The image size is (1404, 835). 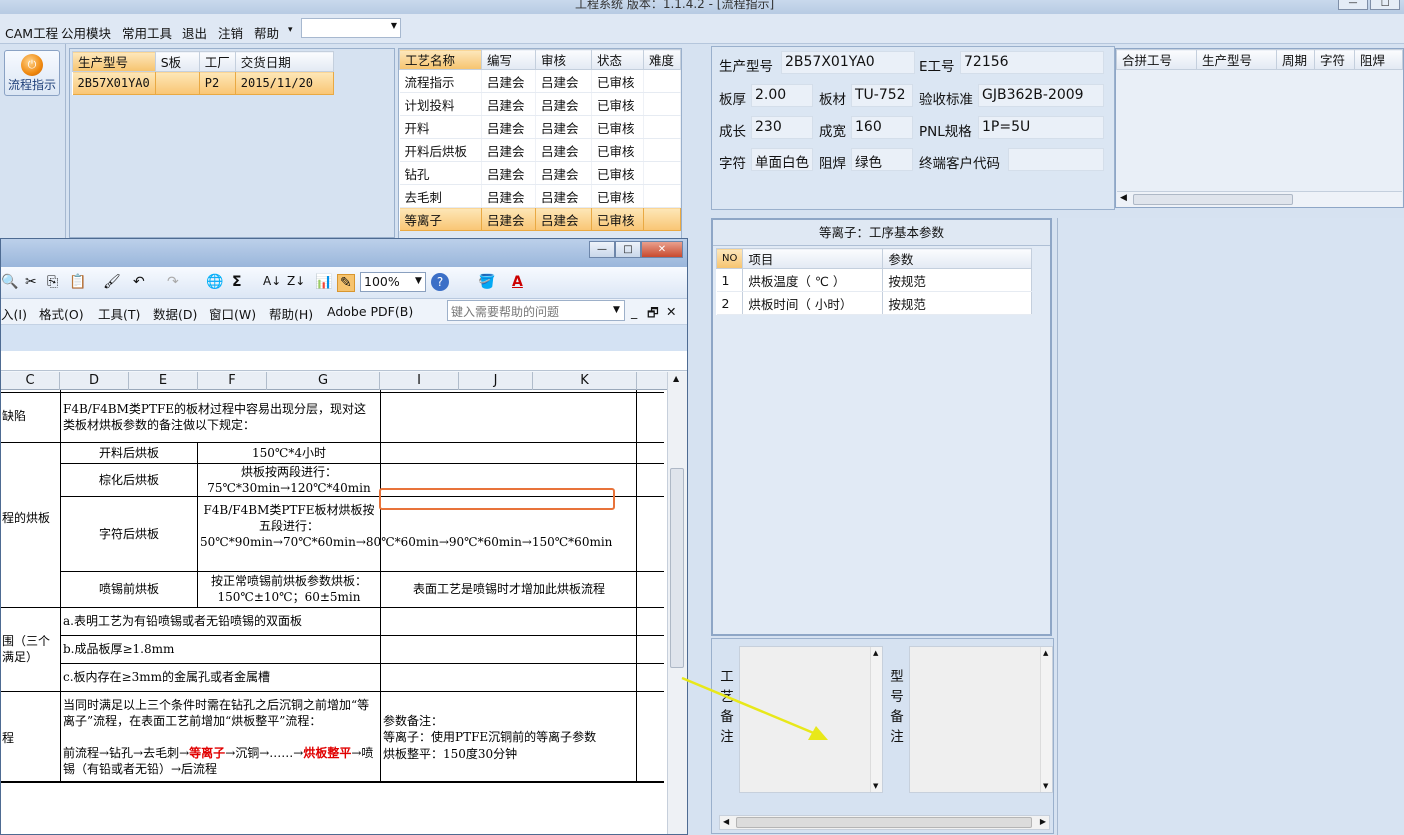 I want to click on col-merge-char: 字符, so click(x=1334, y=59).